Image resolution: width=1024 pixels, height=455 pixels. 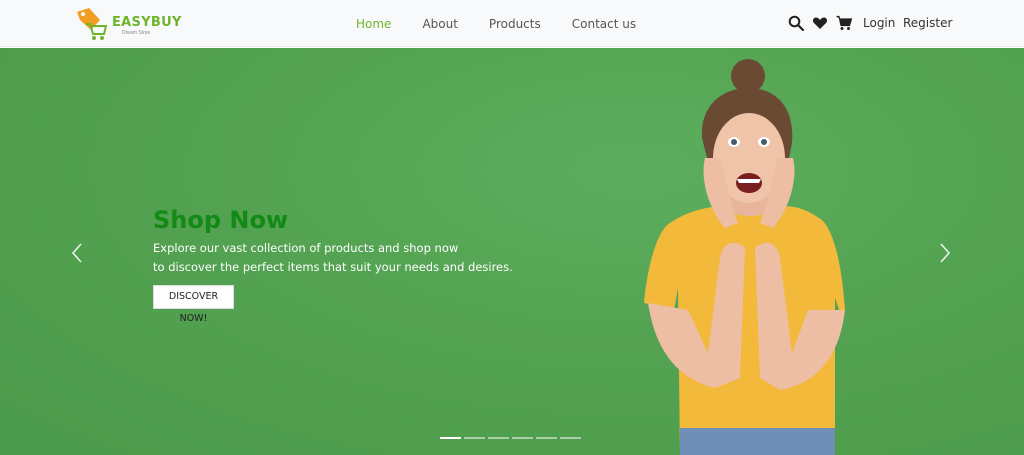 What do you see at coordinates (515, 24) in the screenshot?
I see `nav-link-products: Products` at bounding box center [515, 24].